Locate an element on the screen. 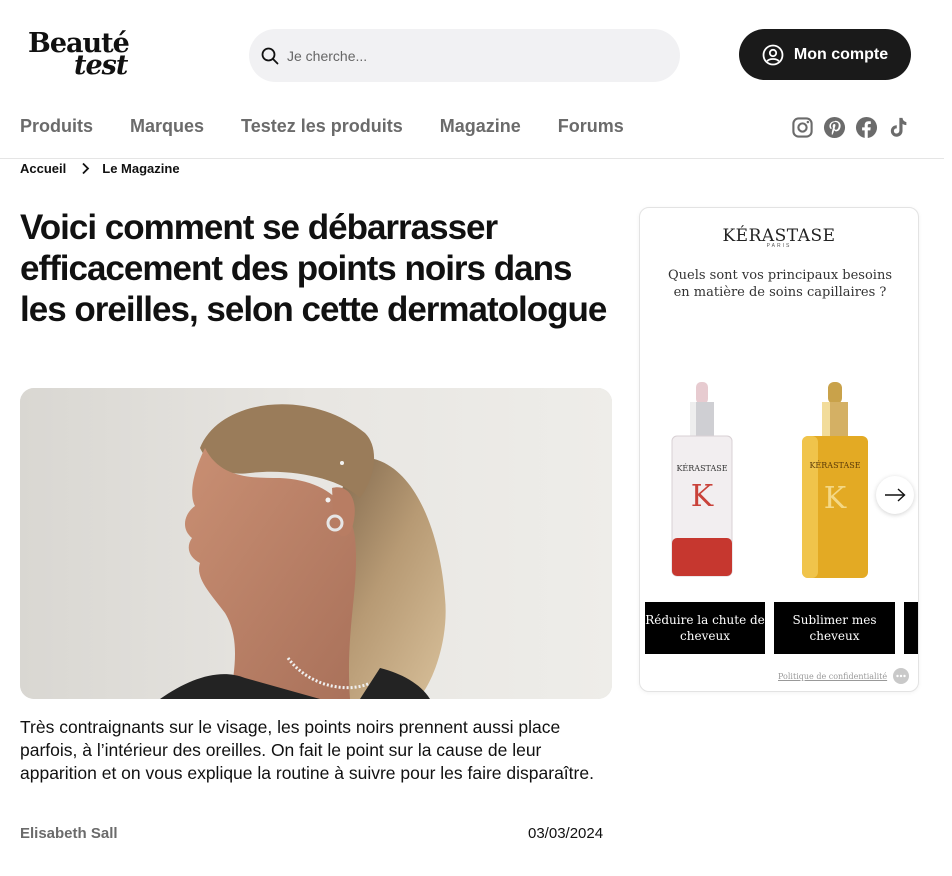  article-date: 03/03/2024 is located at coordinates (566, 833).